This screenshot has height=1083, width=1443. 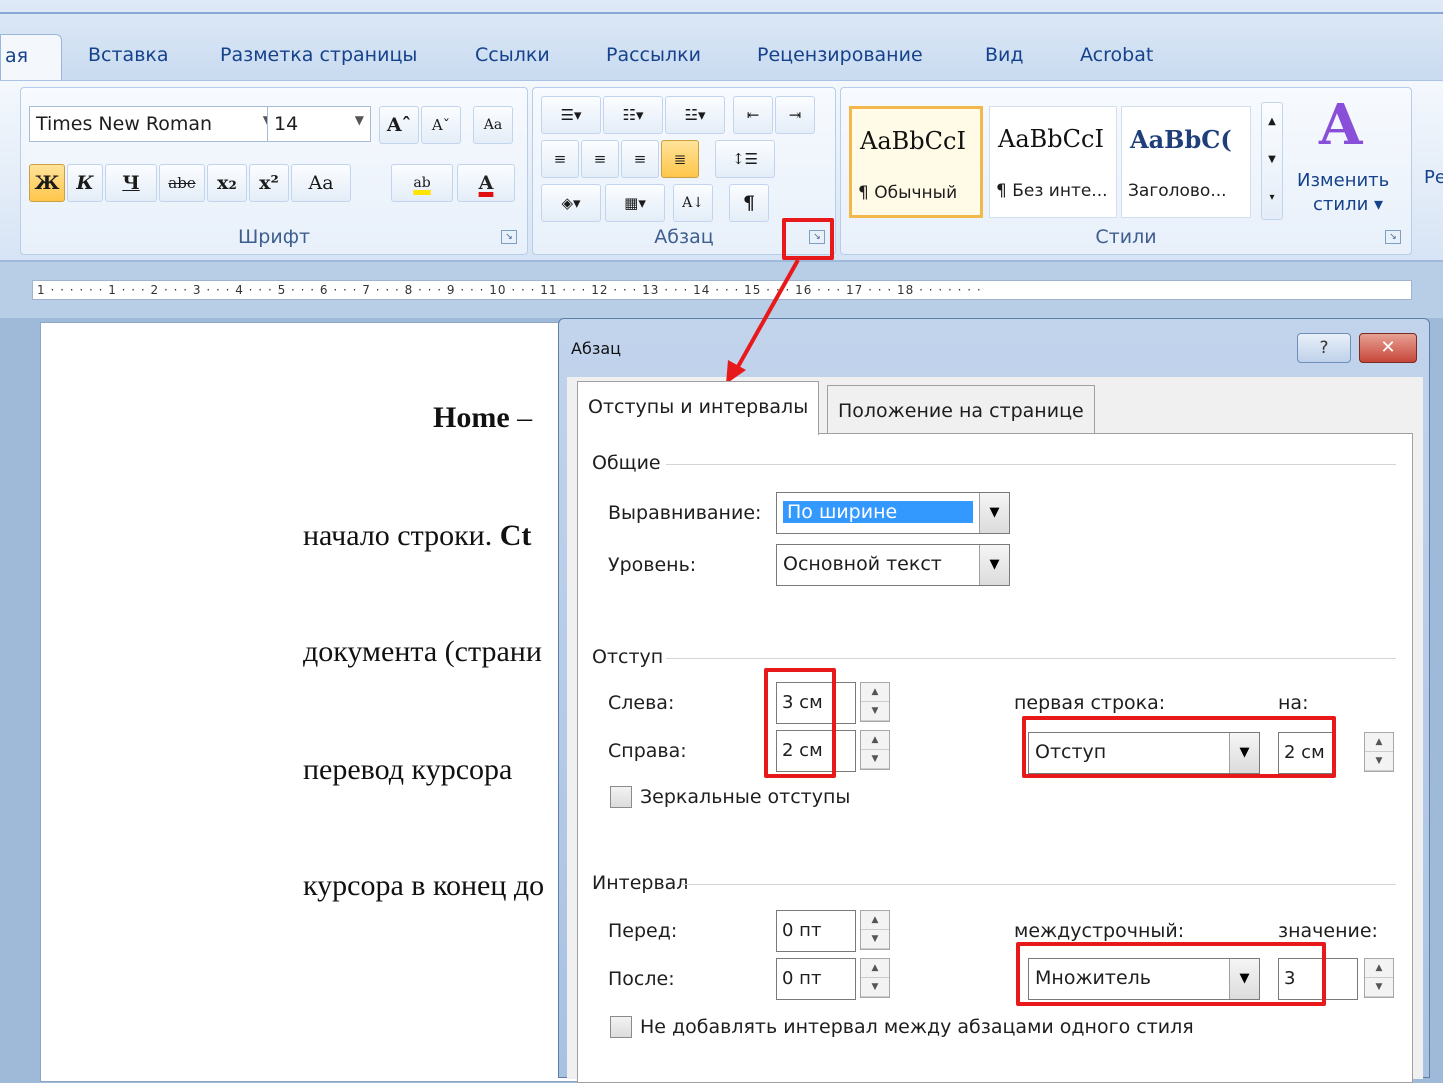 What do you see at coordinates (1306, 753) in the screenshot?
I see `first-line-by-input: 2 см` at bounding box center [1306, 753].